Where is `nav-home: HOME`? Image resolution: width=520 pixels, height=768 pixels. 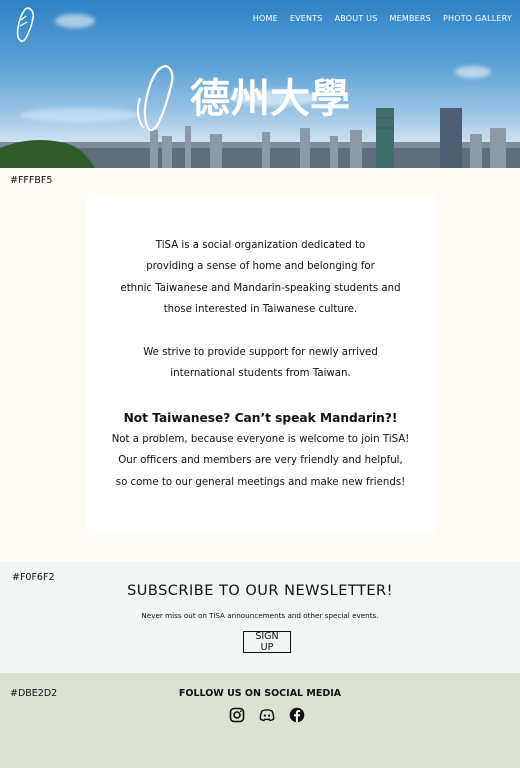 nav-home: HOME is located at coordinates (265, 18).